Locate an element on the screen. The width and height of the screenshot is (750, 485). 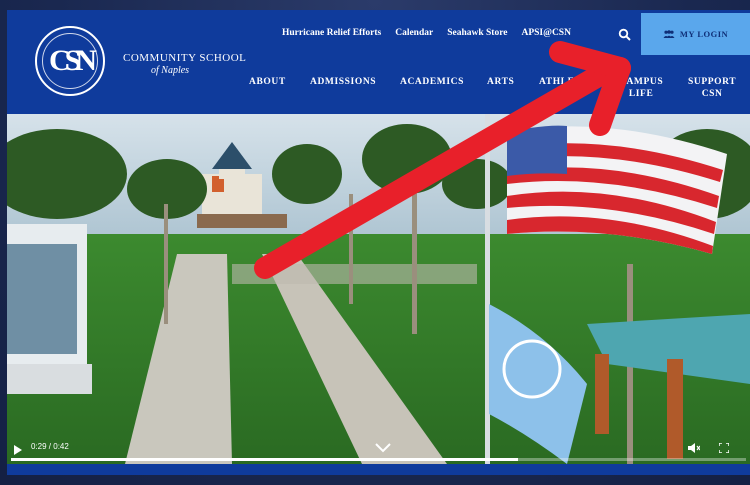
nav-item-label: ADMISSIONS is located at coordinates (343, 82).